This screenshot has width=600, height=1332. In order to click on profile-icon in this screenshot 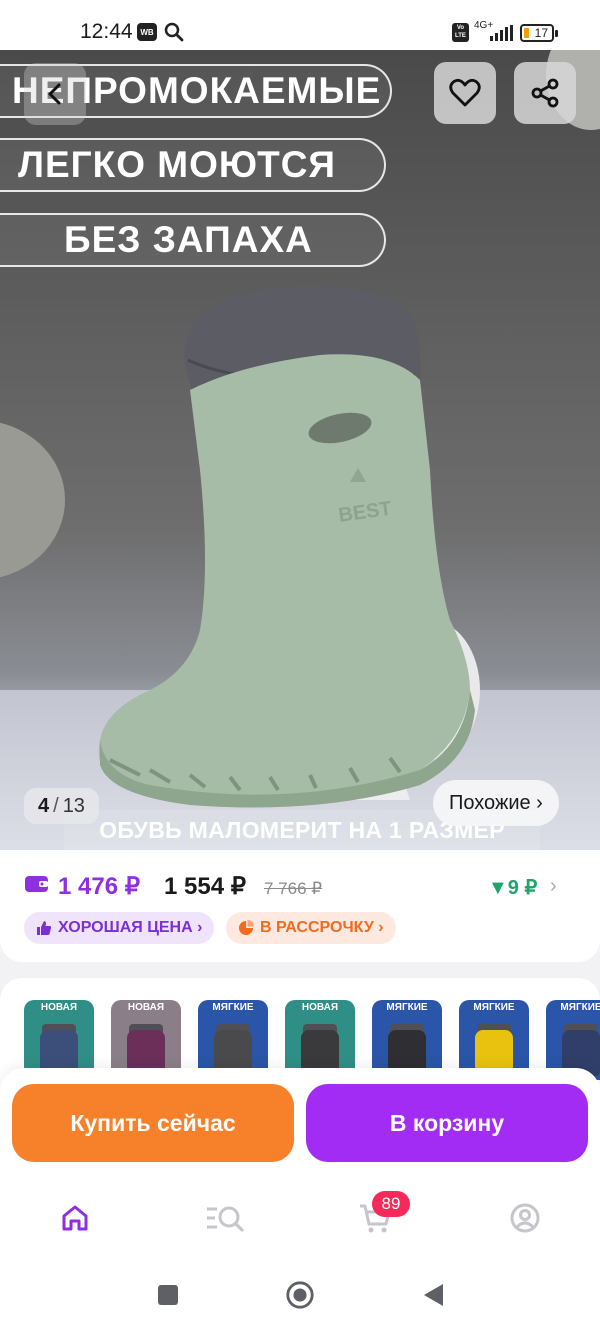, I will do `click(525, 1218)`.